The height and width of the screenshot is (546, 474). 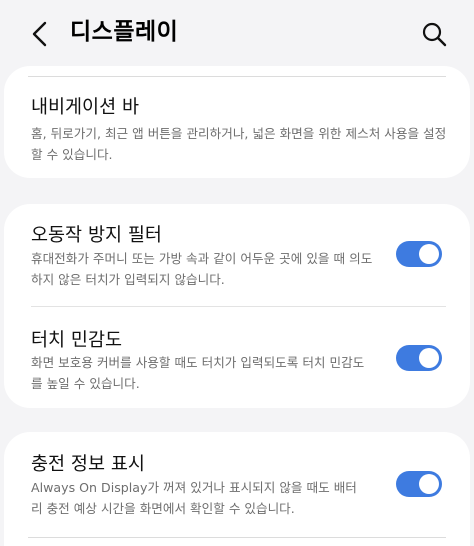 What do you see at coordinates (96, 235) in the screenshot?
I see `accidental-touch-filter-title: 오동작 방지 필터` at bounding box center [96, 235].